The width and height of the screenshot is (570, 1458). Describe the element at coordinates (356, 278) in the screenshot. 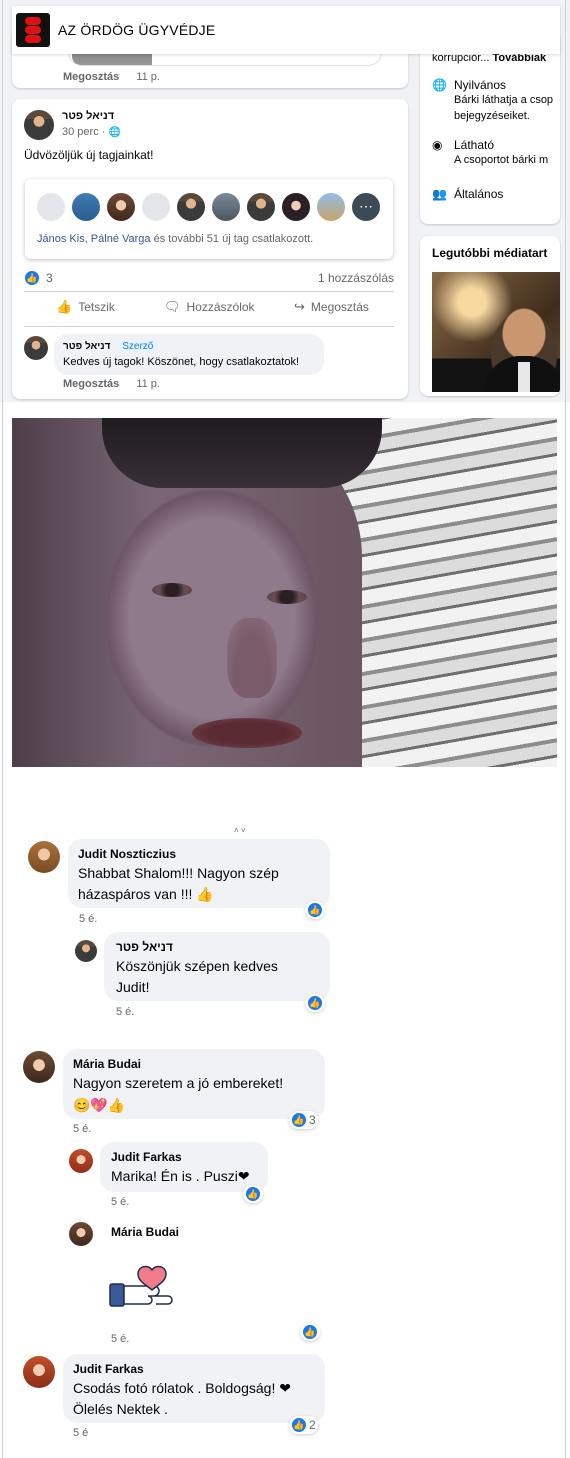

I see `comment-count: 1 hozzászólás` at that location.